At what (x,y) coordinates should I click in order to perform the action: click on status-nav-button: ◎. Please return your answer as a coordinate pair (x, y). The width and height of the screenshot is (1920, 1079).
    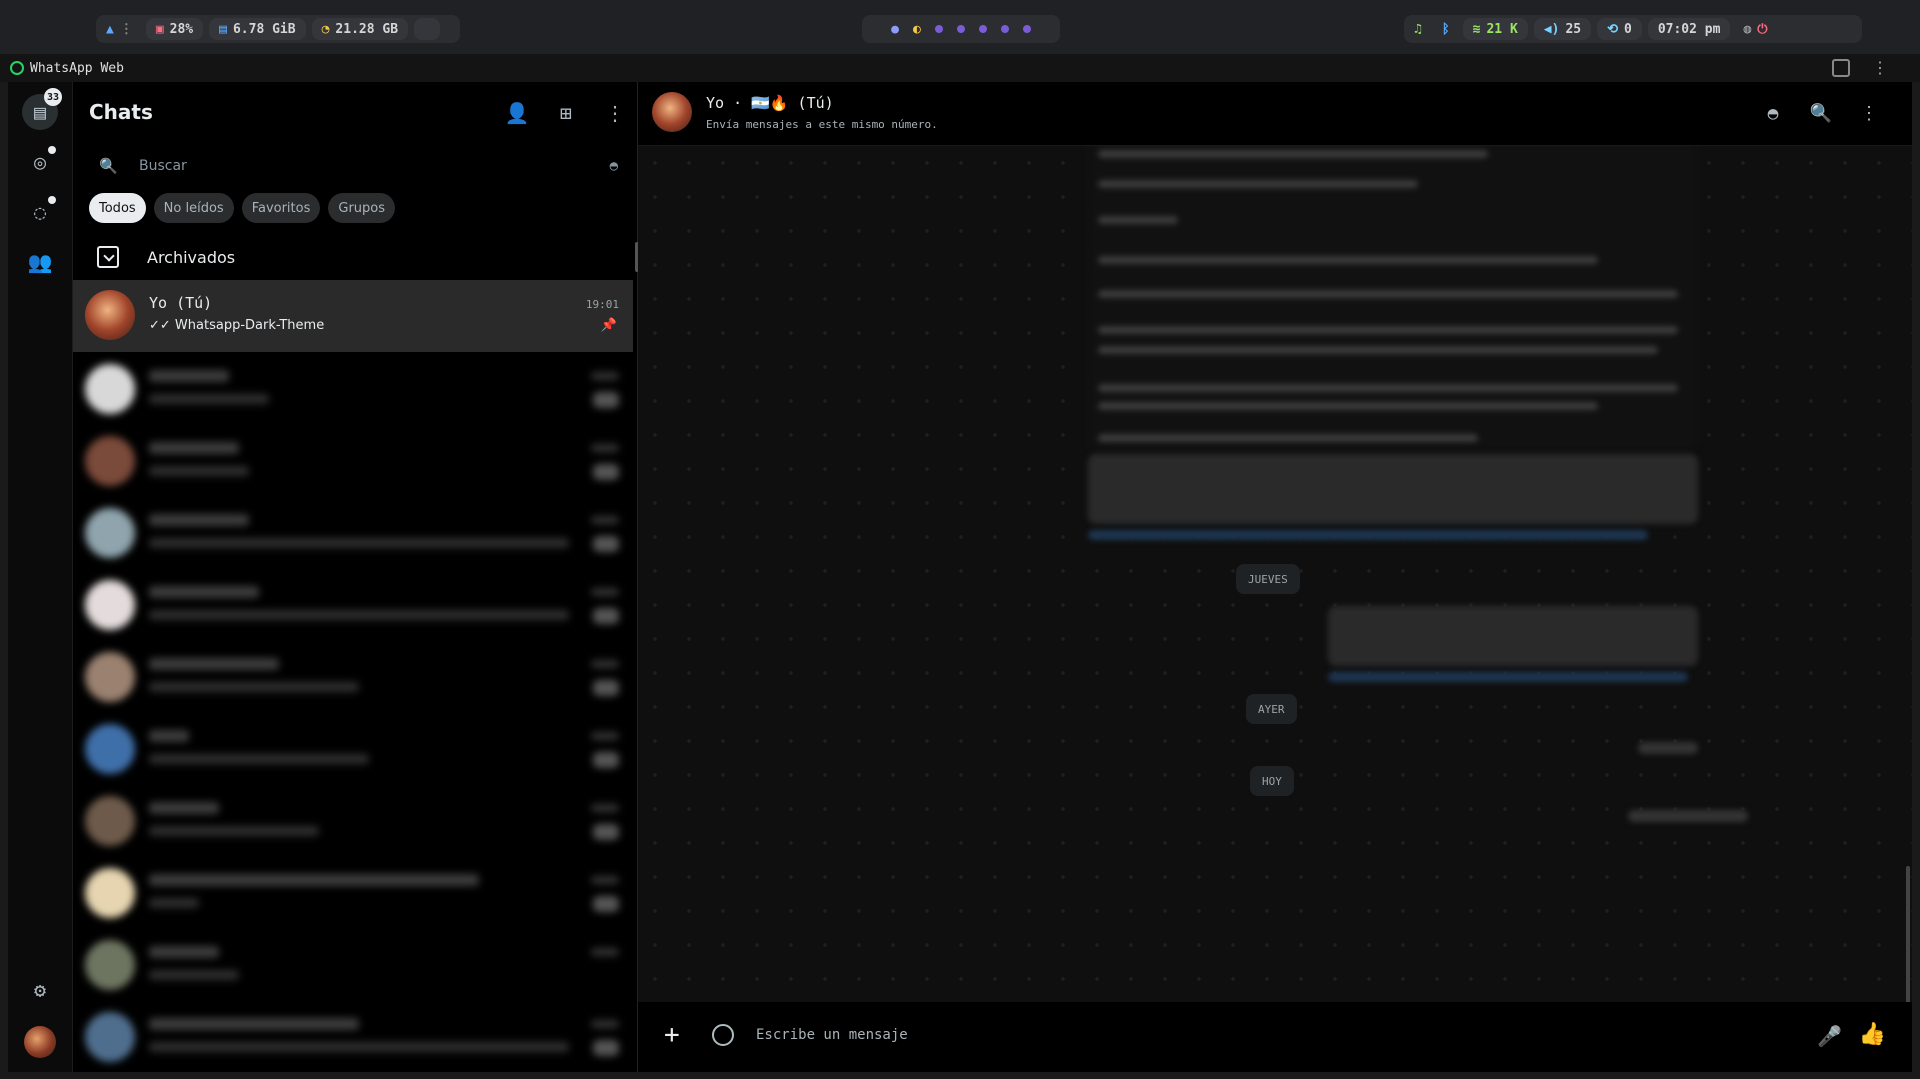
    Looking at the image, I should click on (40, 162).